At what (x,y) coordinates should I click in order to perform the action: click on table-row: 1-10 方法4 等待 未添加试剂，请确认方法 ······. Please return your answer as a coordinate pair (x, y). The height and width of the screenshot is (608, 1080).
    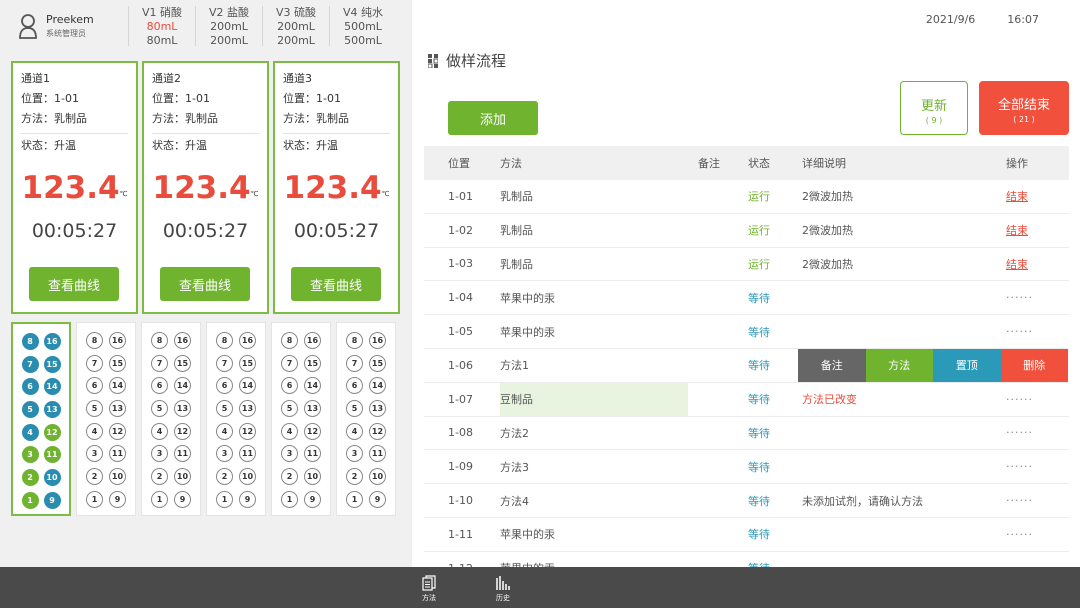
    Looking at the image, I should click on (746, 501).